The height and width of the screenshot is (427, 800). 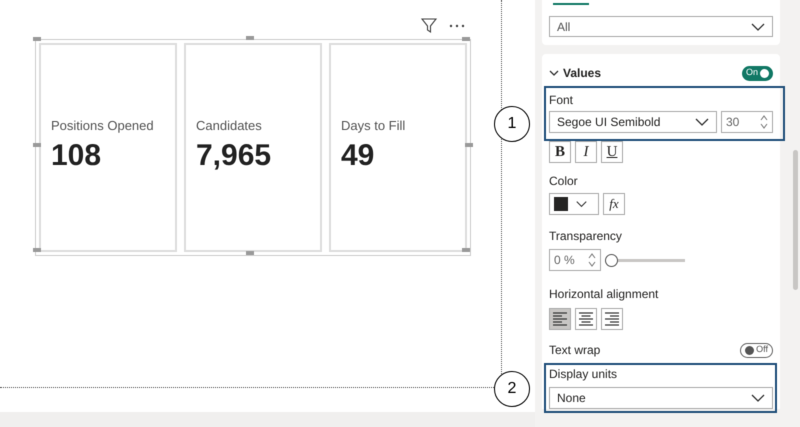 I want to click on align-left-icon, so click(x=560, y=319).